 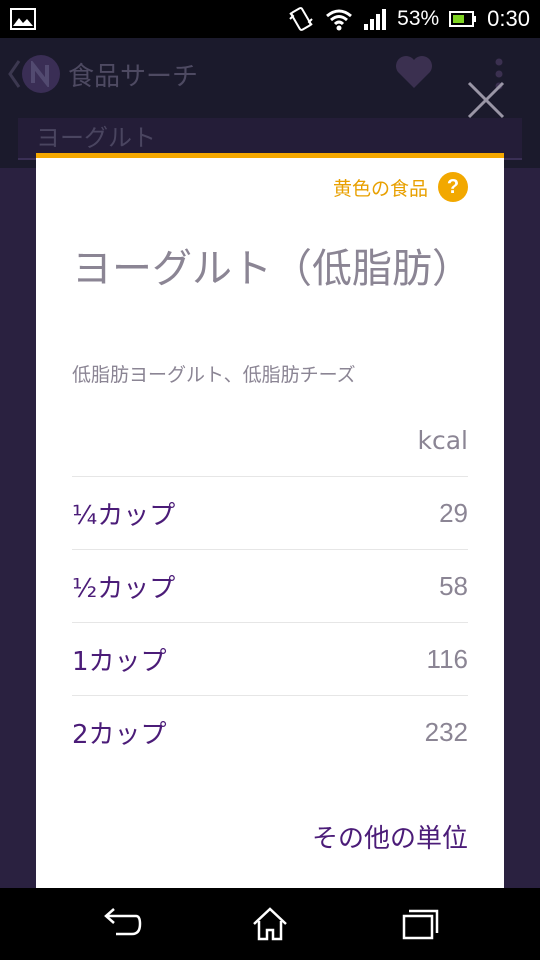 I want to click on vibrate-icon, so click(x=301, y=19).